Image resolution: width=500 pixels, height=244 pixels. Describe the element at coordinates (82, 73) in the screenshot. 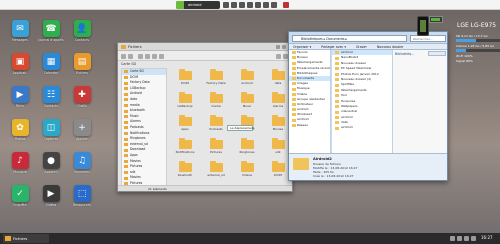

I see `app-label: Fichiers` at that location.